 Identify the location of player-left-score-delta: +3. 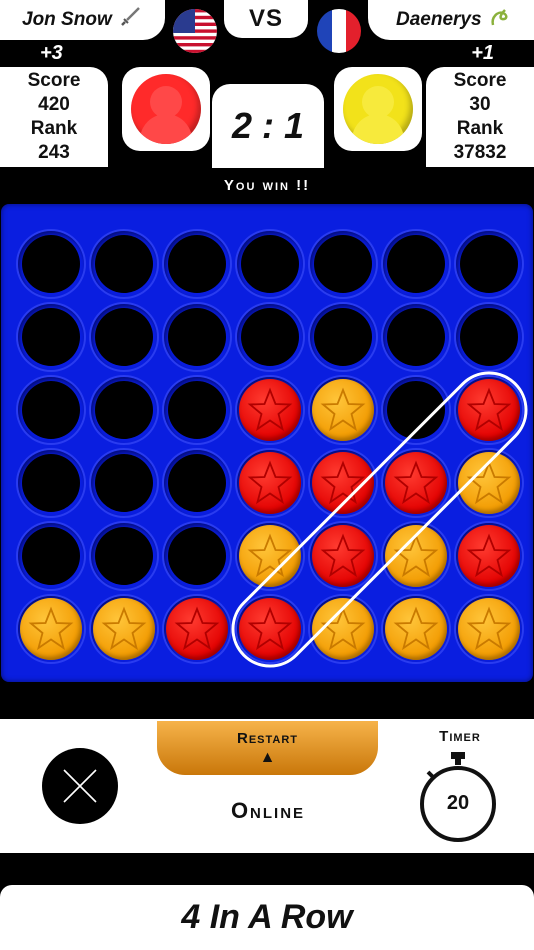
(51, 53).